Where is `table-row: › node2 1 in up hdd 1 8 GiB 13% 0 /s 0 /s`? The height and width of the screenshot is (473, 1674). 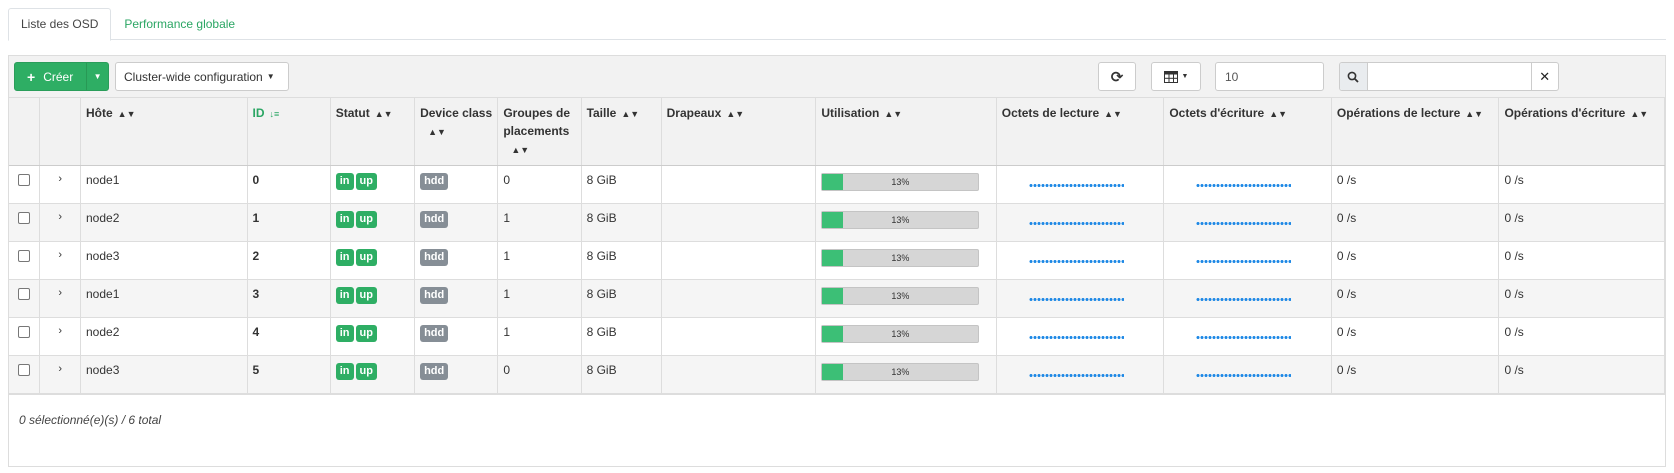
table-row: › node2 1 in up hdd 1 8 GiB 13% 0 /s 0 /s is located at coordinates (837, 222).